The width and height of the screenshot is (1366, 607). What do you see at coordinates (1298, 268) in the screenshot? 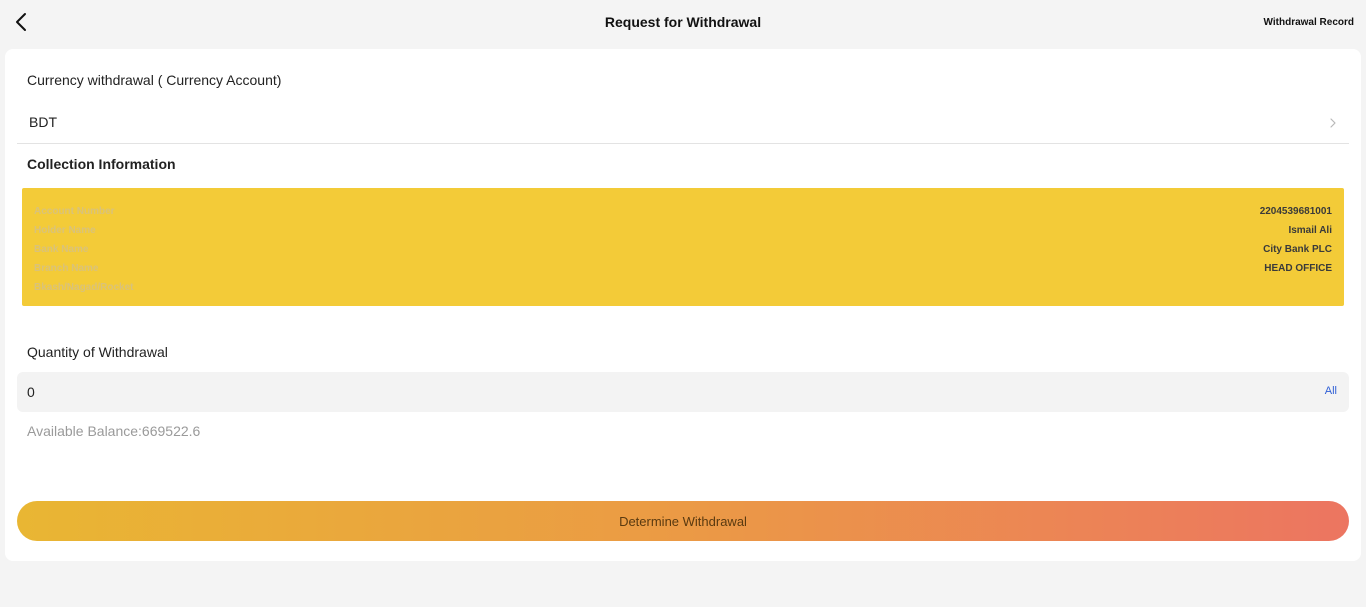
I see `branch-name-value: HEAD OFFICE` at bounding box center [1298, 268].